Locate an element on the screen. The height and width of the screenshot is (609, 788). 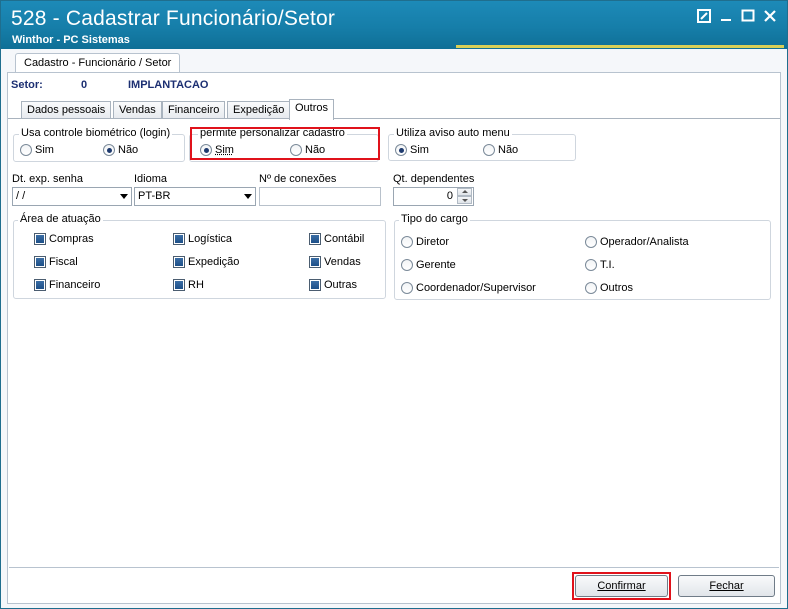
fechar-label: Fechar is located at coordinates (726, 586).